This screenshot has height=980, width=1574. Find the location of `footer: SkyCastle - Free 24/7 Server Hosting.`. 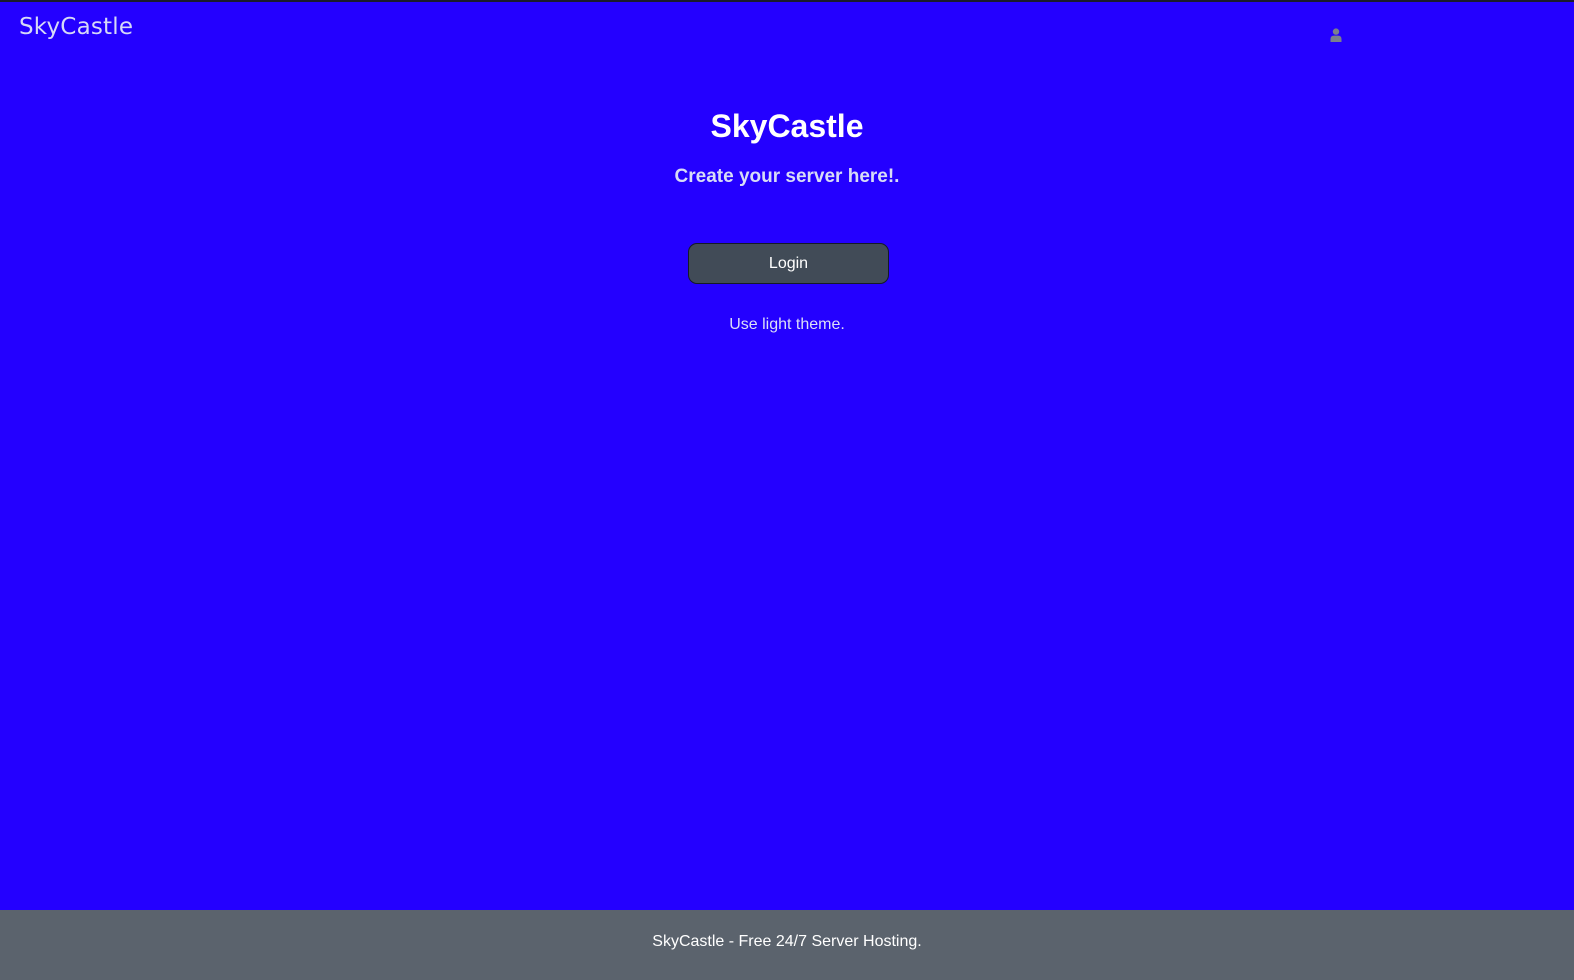

footer: SkyCastle - Free 24/7 Server Hosting. is located at coordinates (787, 945).